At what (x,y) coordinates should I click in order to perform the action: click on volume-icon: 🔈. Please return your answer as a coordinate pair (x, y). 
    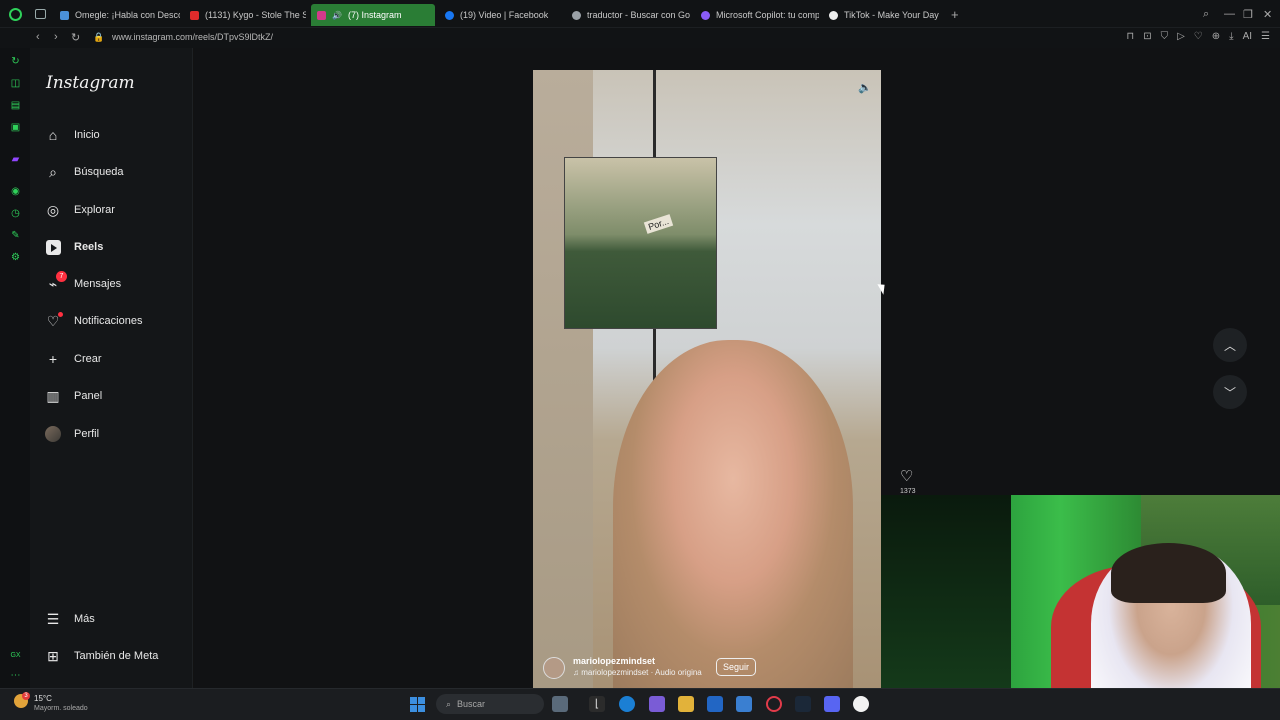
    Looking at the image, I should click on (865, 87).